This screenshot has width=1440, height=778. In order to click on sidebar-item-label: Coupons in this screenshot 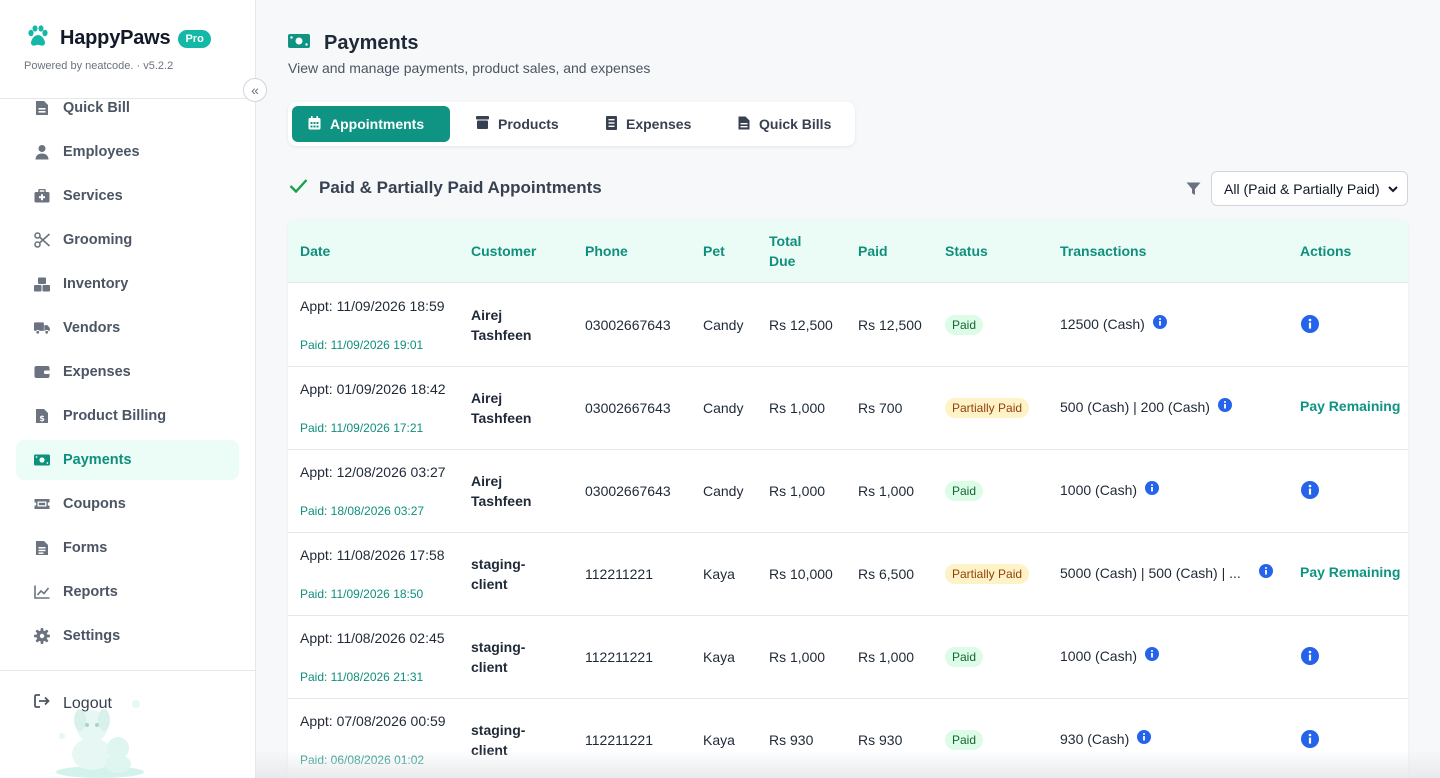, I will do `click(94, 504)`.